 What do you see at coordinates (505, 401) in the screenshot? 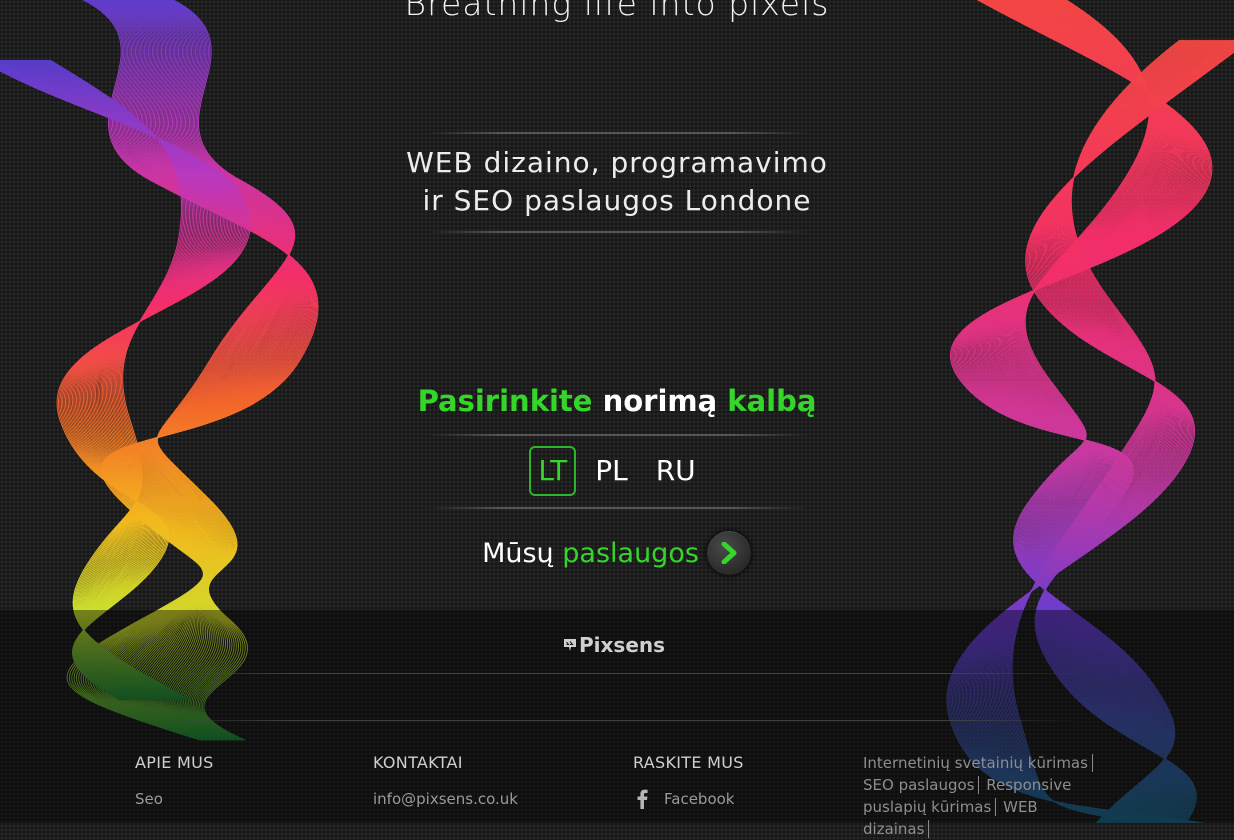
I see `language-heading-word-1: Pasirinkite` at bounding box center [505, 401].